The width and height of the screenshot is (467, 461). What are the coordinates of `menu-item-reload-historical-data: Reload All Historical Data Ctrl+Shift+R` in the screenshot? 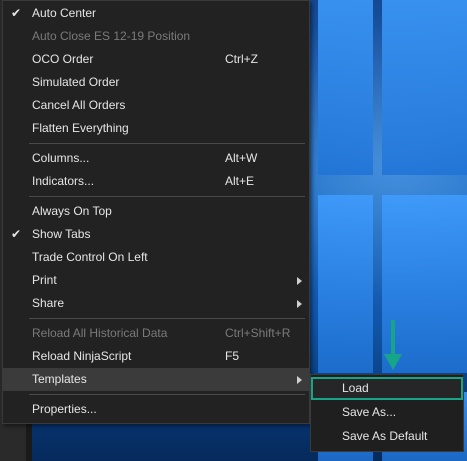 It's located at (156, 333).